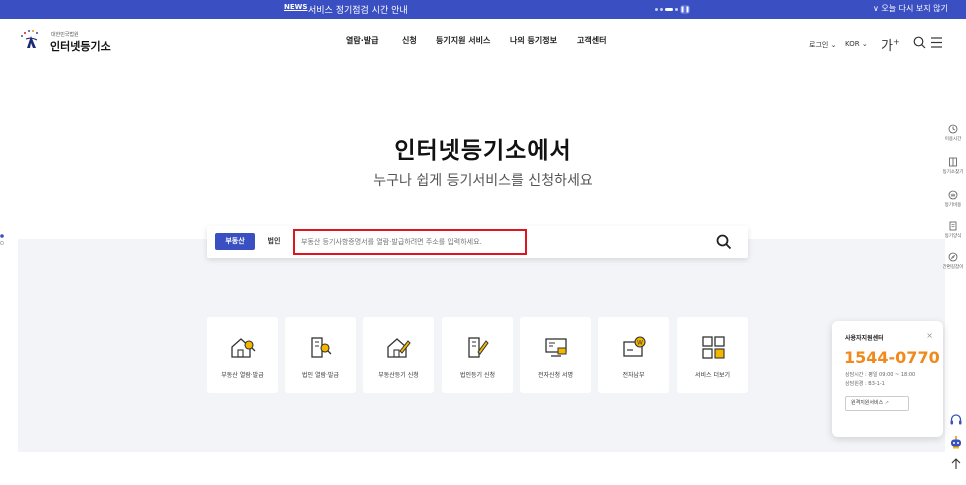 Image resolution: width=966 pixels, height=485 pixels. Describe the element at coordinates (362, 40) in the screenshot. I see `nav-item-view-issue: 열람·발급` at that location.